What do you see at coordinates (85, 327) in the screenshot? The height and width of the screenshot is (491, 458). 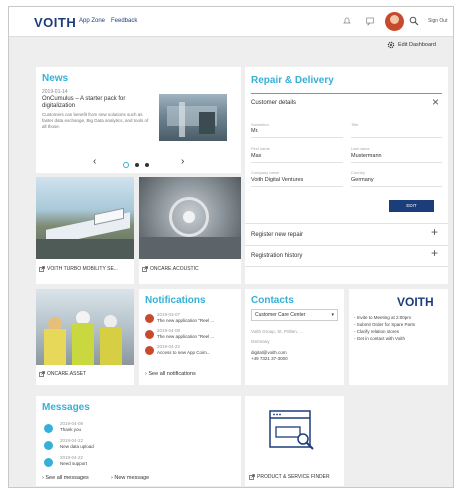 I see `tile-asset-image` at bounding box center [85, 327].